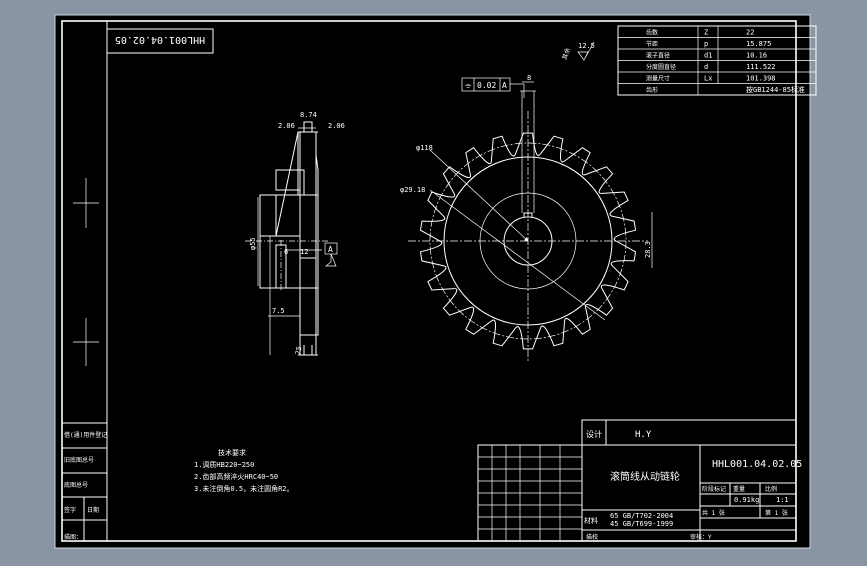 This screenshot has height=566, width=867. I want to click on key-width-label: 8, so click(529, 78).